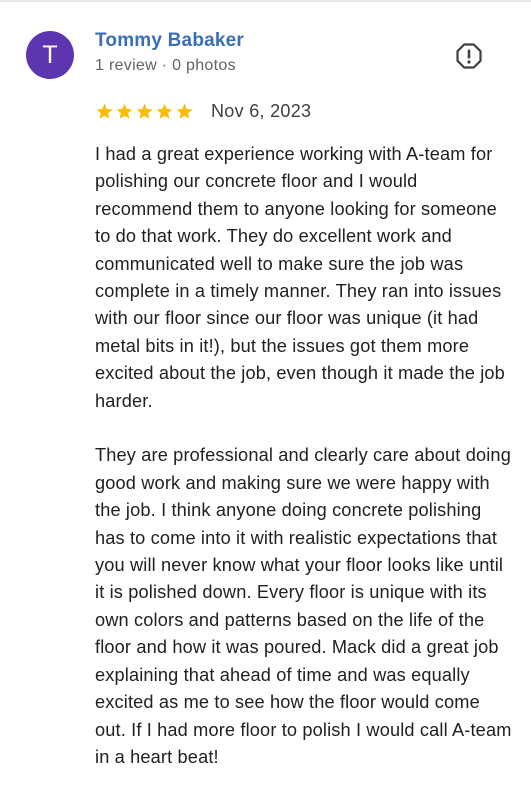 Image resolution: width=531 pixels, height=805 pixels. What do you see at coordinates (50, 55) in the screenshot?
I see `avatar: T` at bounding box center [50, 55].